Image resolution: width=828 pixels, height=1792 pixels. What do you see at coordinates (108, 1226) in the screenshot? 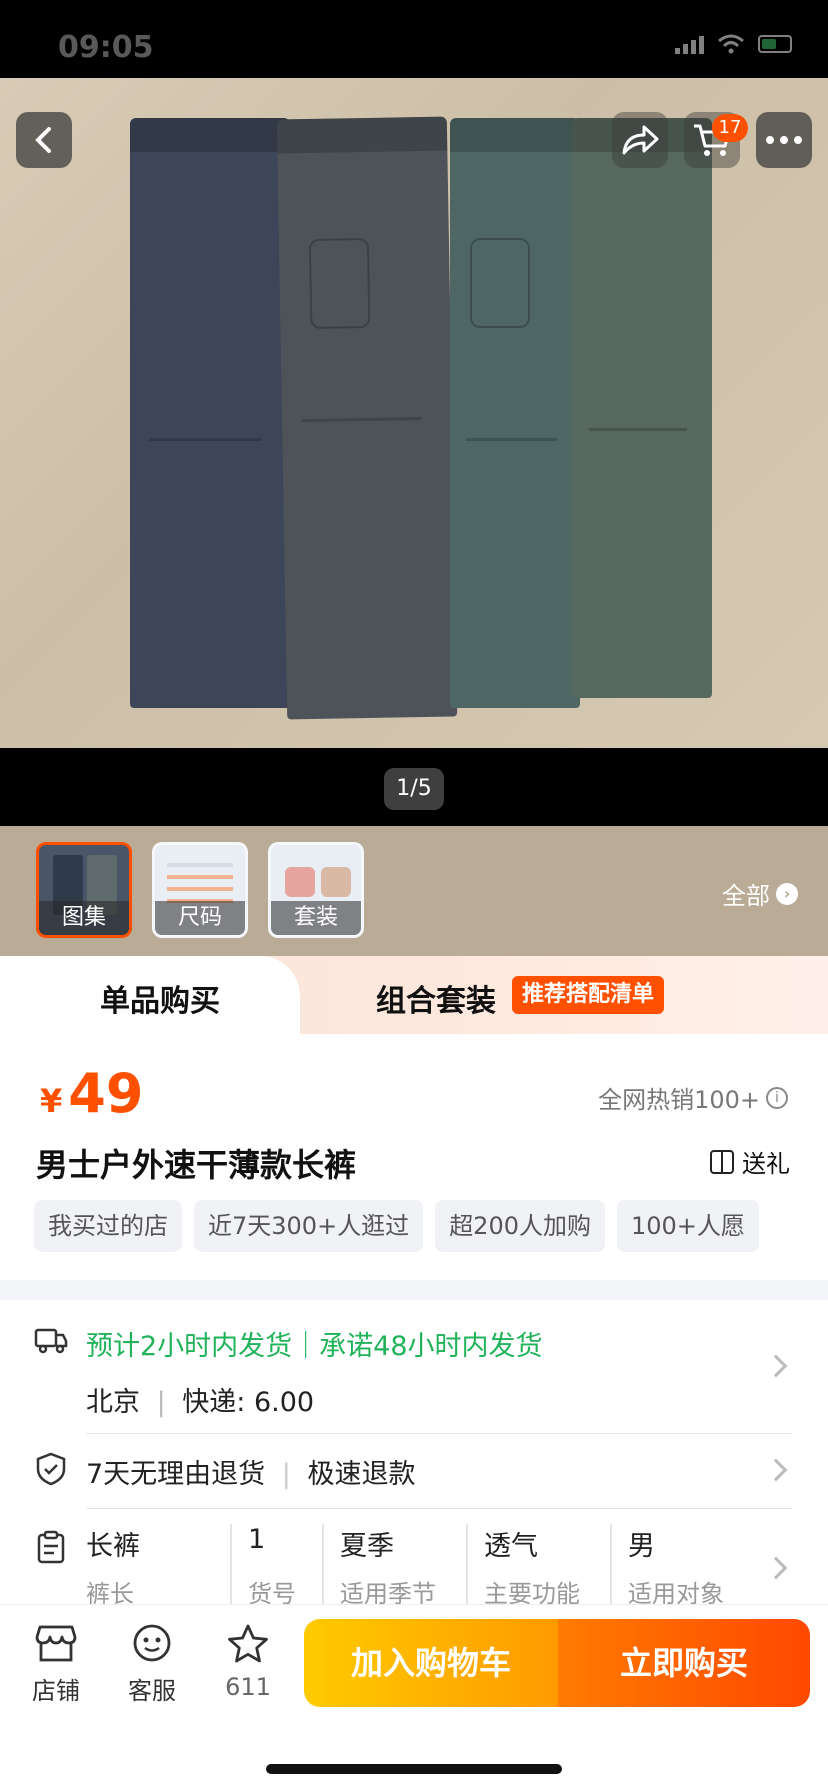
I see `tag-item: 我买过的店` at bounding box center [108, 1226].